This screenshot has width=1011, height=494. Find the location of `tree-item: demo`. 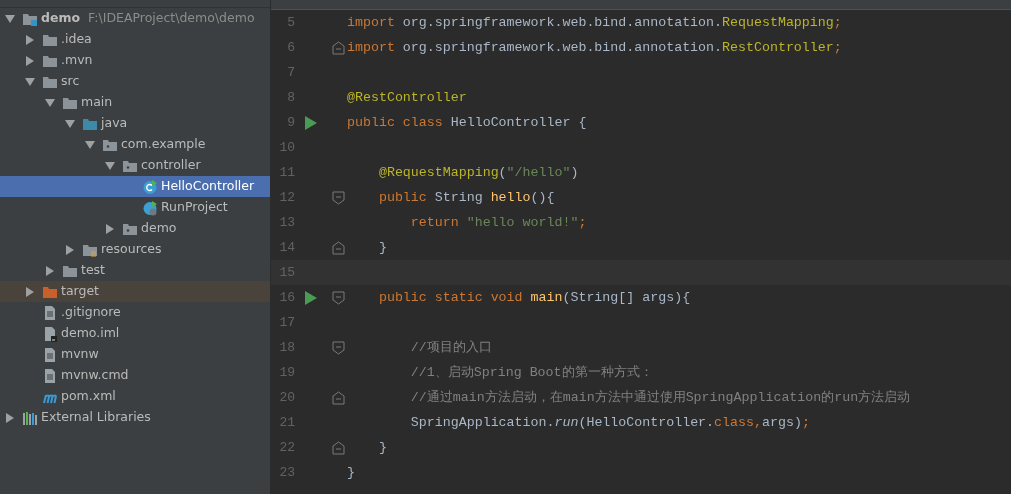

tree-item: demo is located at coordinates (135, 228).